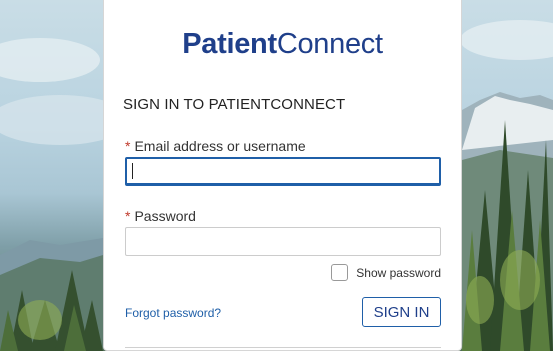  I want to click on sign-in-heading: SIGN IN TO PATIENTCONNECT, so click(234, 104).